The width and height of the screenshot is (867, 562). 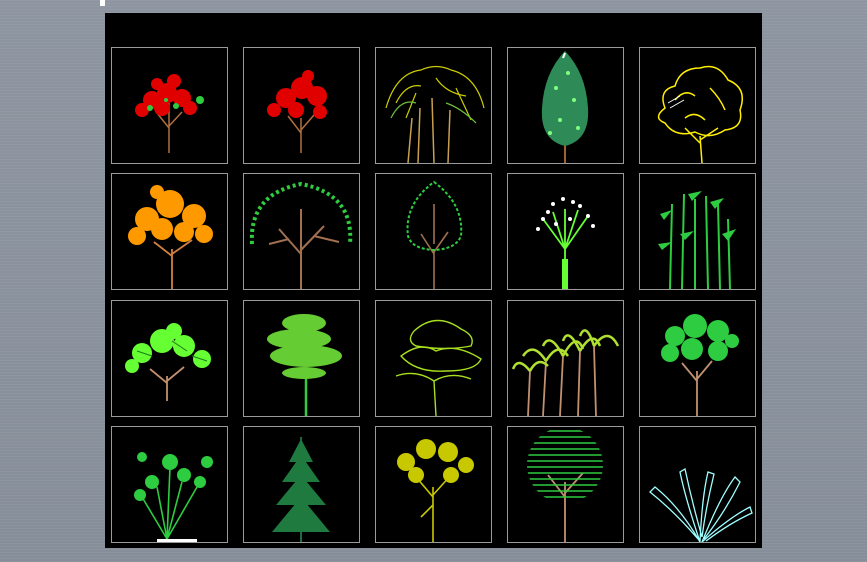 I want to click on green-canopy-tree-icon, so click(x=700, y=365).